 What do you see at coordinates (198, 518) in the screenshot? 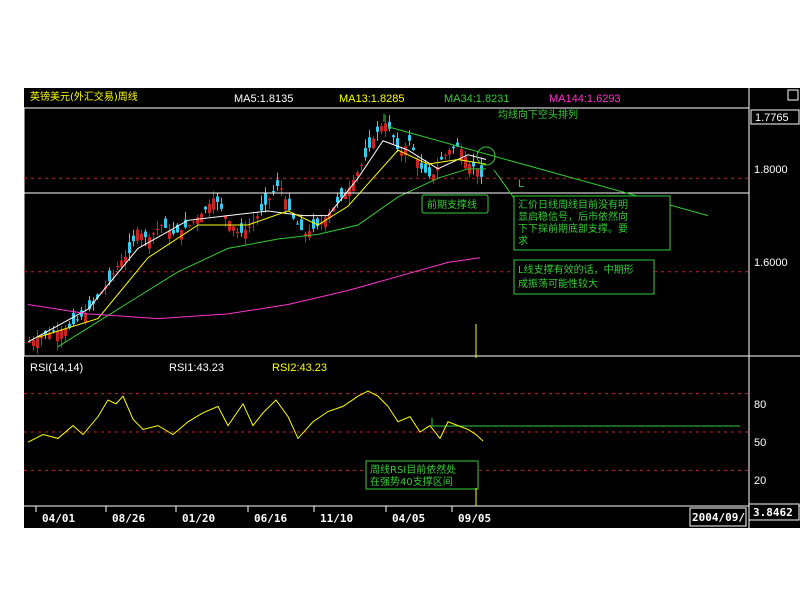
I see `x-tick-label: 01/20` at bounding box center [198, 518].